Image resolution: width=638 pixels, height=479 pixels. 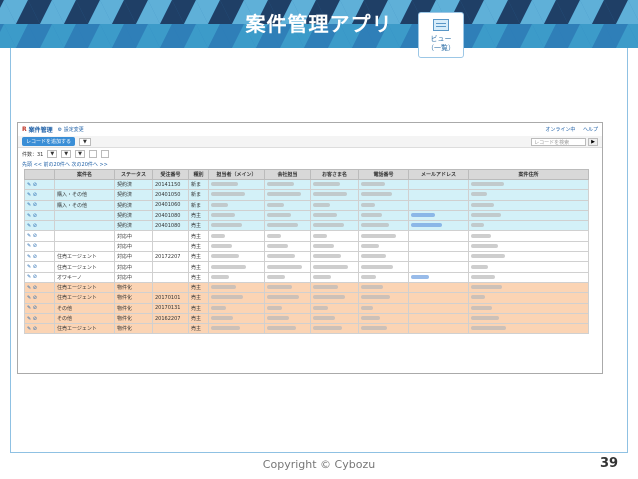 What do you see at coordinates (560, 130) in the screenshot?
I see `online-status-link: オンライン中` at bounding box center [560, 130].